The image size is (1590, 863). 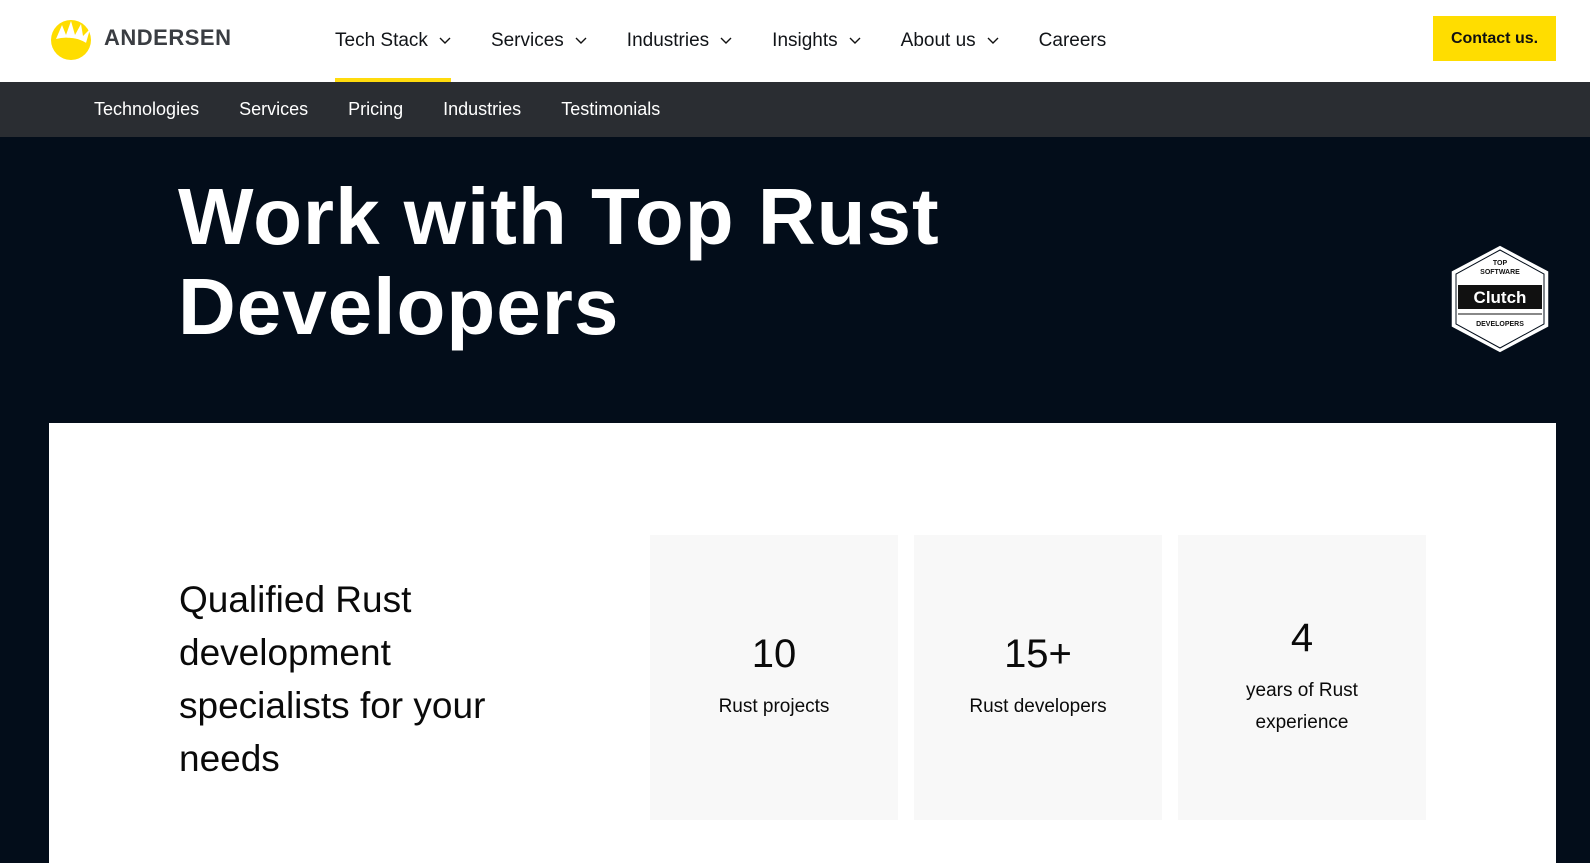 What do you see at coordinates (1500, 272) in the screenshot?
I see `badge-software-text: SOFTWARE` at bounding box center [1500, 272].